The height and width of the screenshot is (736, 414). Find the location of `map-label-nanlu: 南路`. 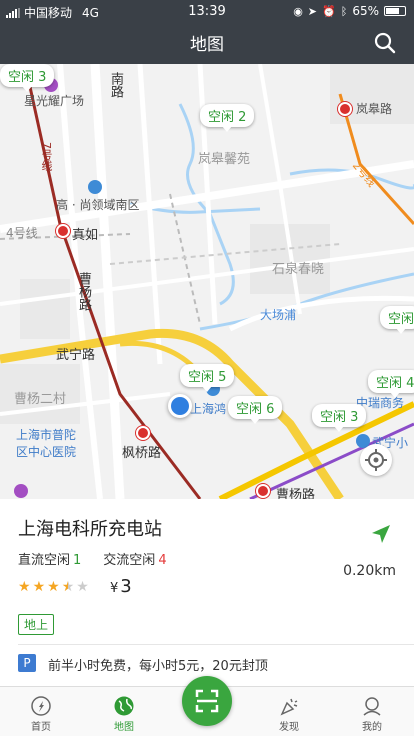

map-label-nanlu: 南路 is located at coordinates (115, 85).